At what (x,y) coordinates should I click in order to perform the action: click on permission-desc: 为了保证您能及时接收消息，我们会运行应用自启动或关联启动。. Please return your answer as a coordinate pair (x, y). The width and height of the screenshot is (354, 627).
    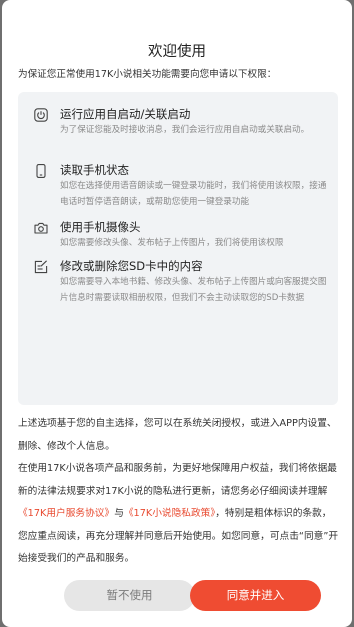
    Looking at the image, I should click on (185, 130).